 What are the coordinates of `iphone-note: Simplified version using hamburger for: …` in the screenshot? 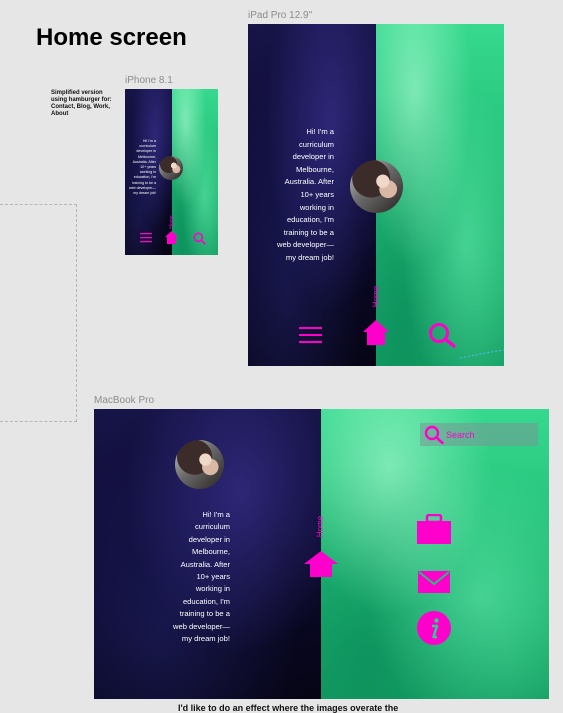 It's located at (81, 103).